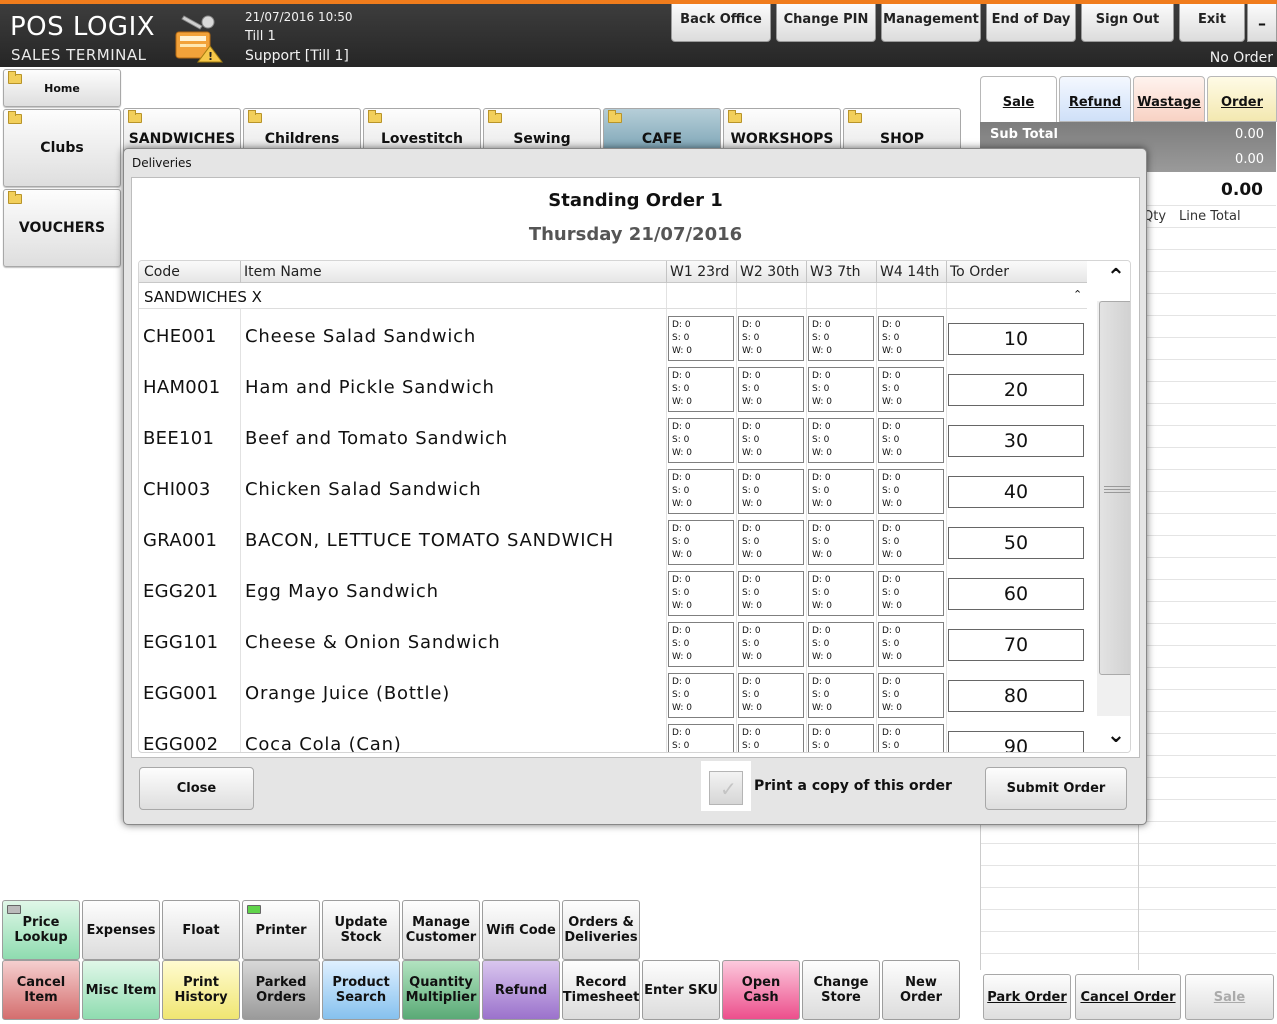 The image size is (1277, 1024). Describe the element at coordinates (1018, 99) in the screenshot. I see `tab-sale: Sale` at that location.